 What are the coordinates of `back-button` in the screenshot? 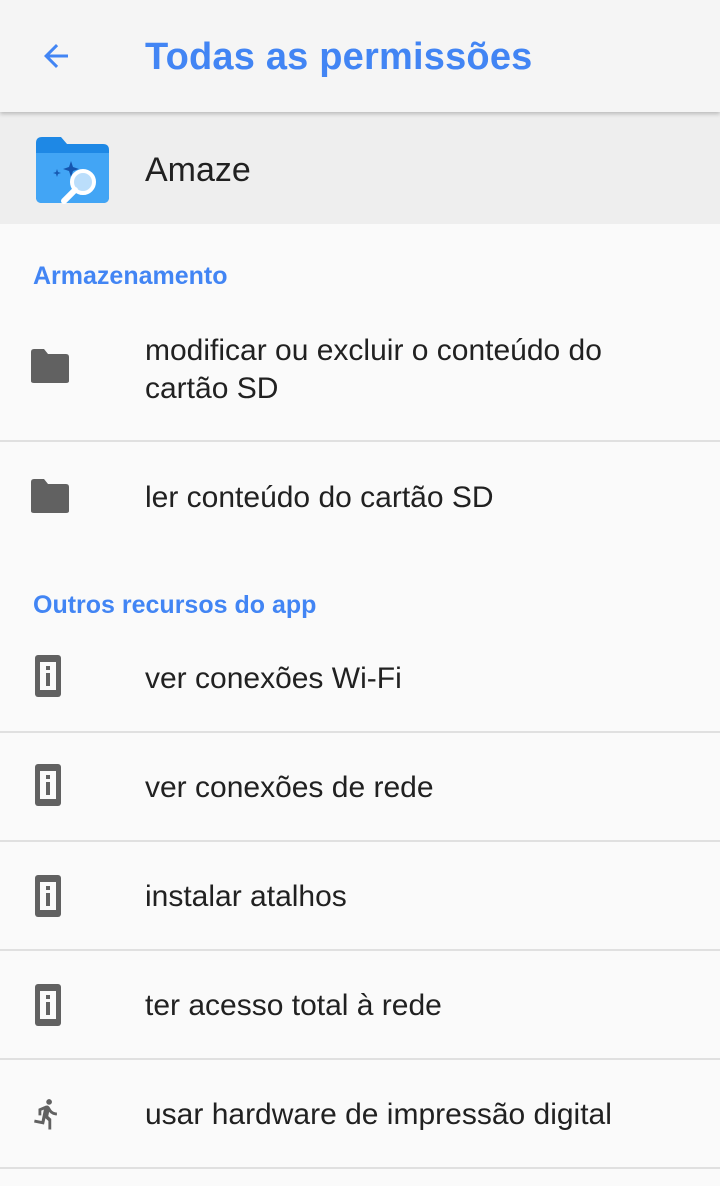 It's located at (56, 56).